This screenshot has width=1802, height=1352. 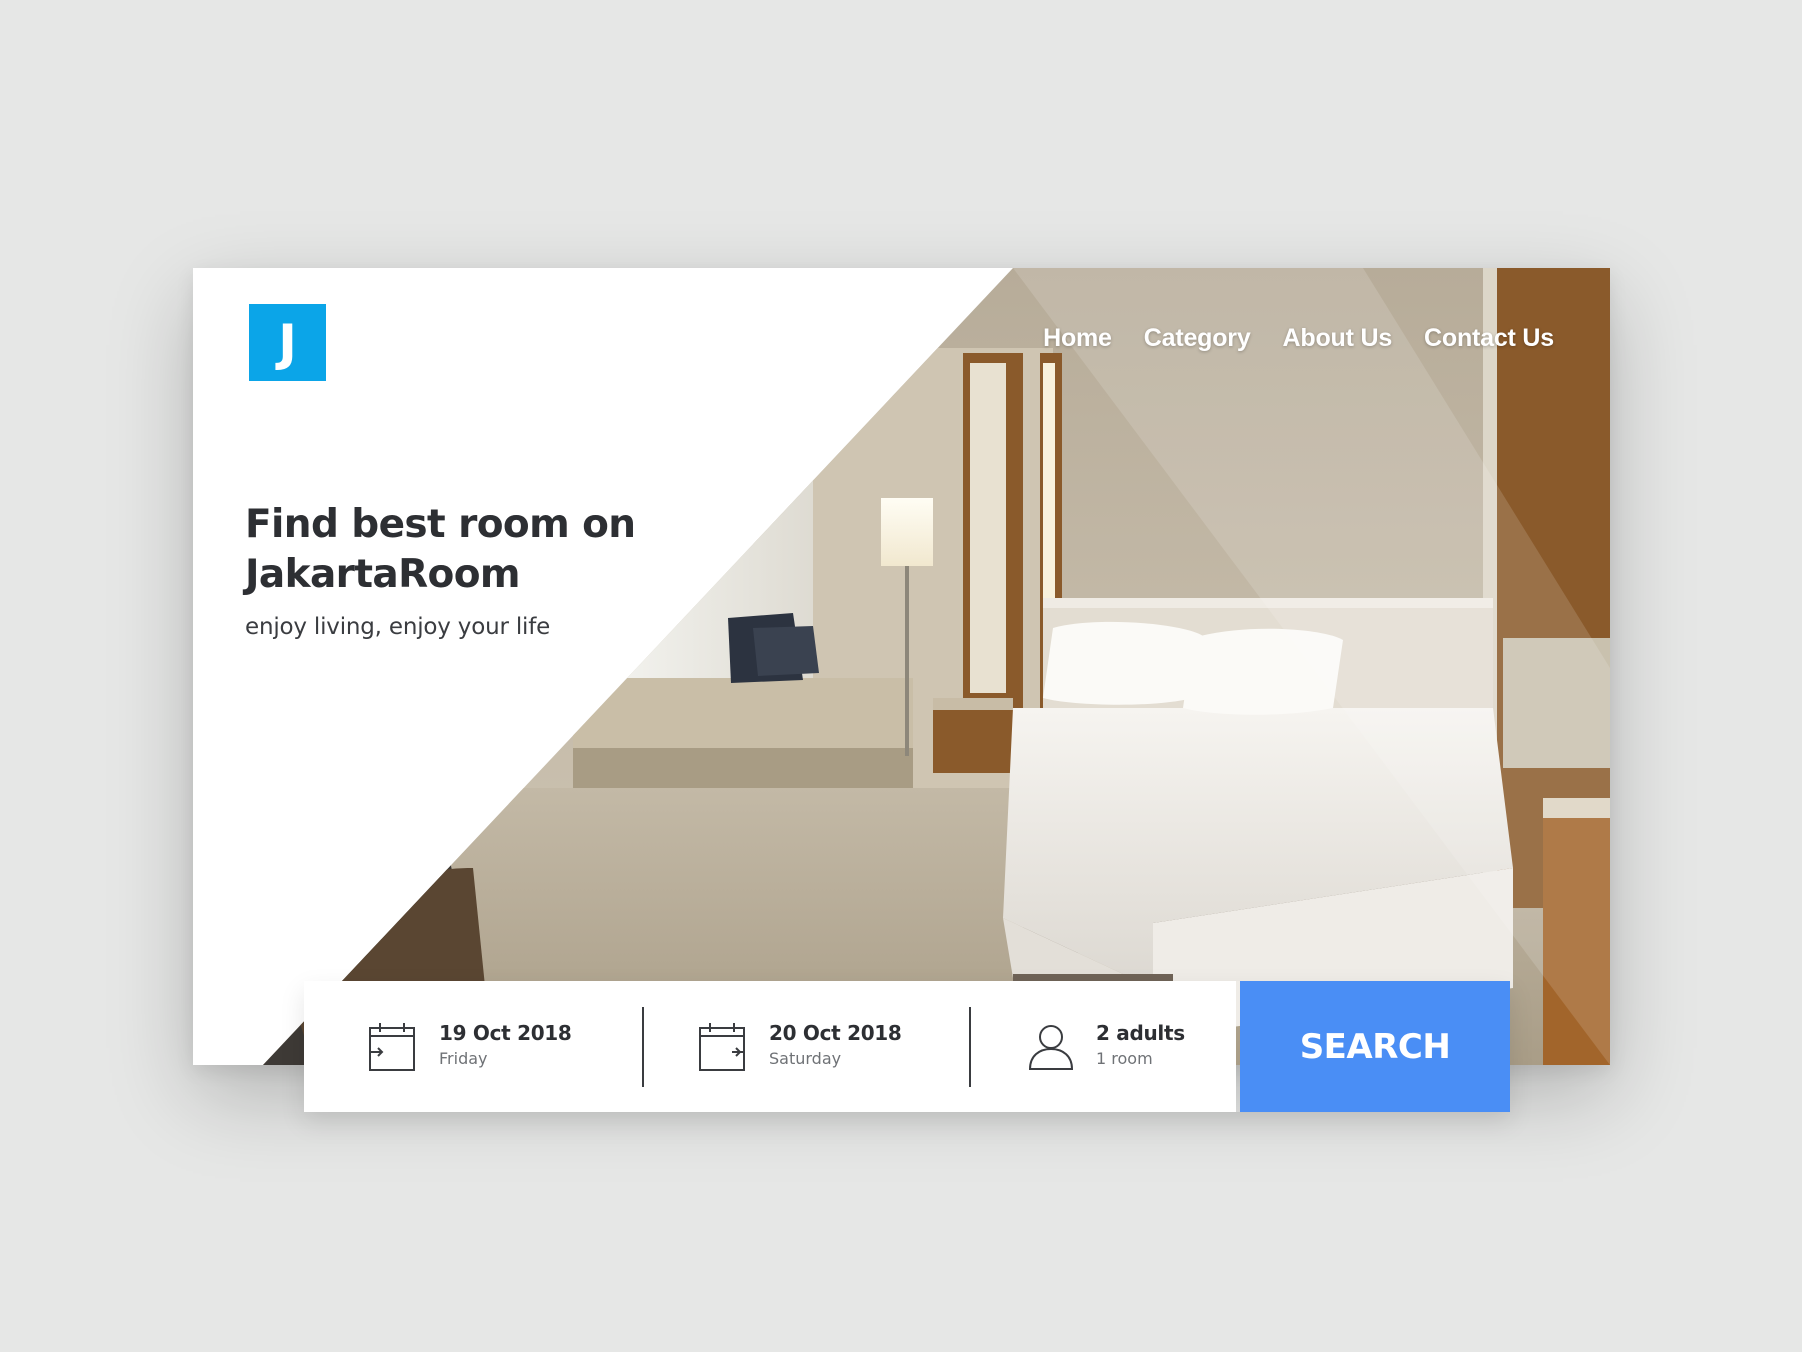 I want to click on checkin-date-field: 19 Oct 2018 Friday, so click(x=474, y=1046).